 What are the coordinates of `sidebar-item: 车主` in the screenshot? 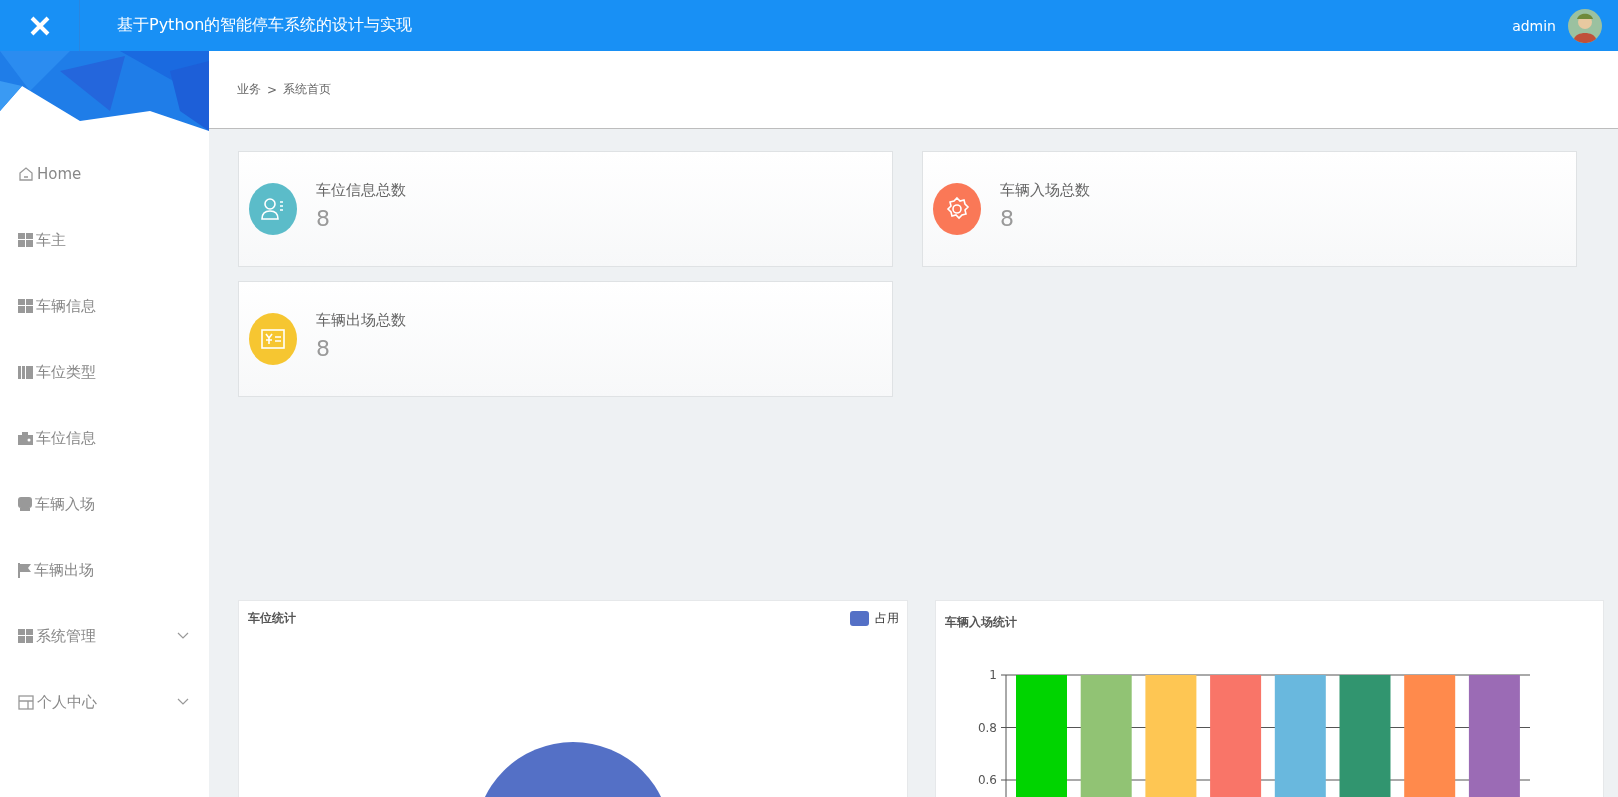 It's located at (104, 240).